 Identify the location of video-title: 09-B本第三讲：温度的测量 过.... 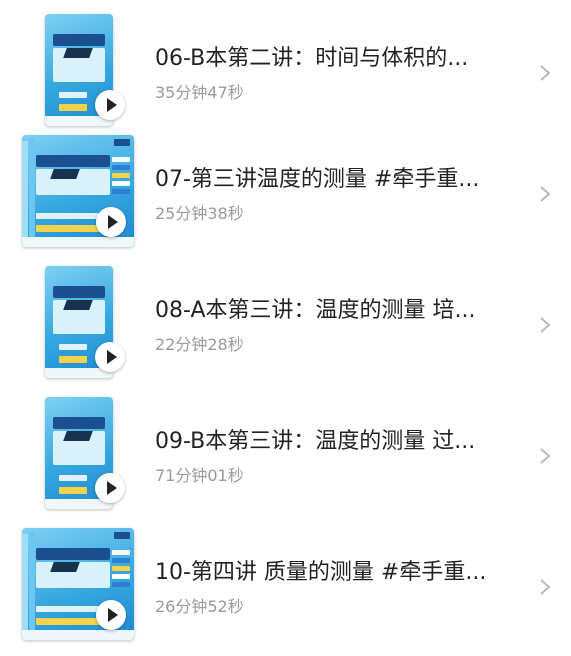
(330, 439).